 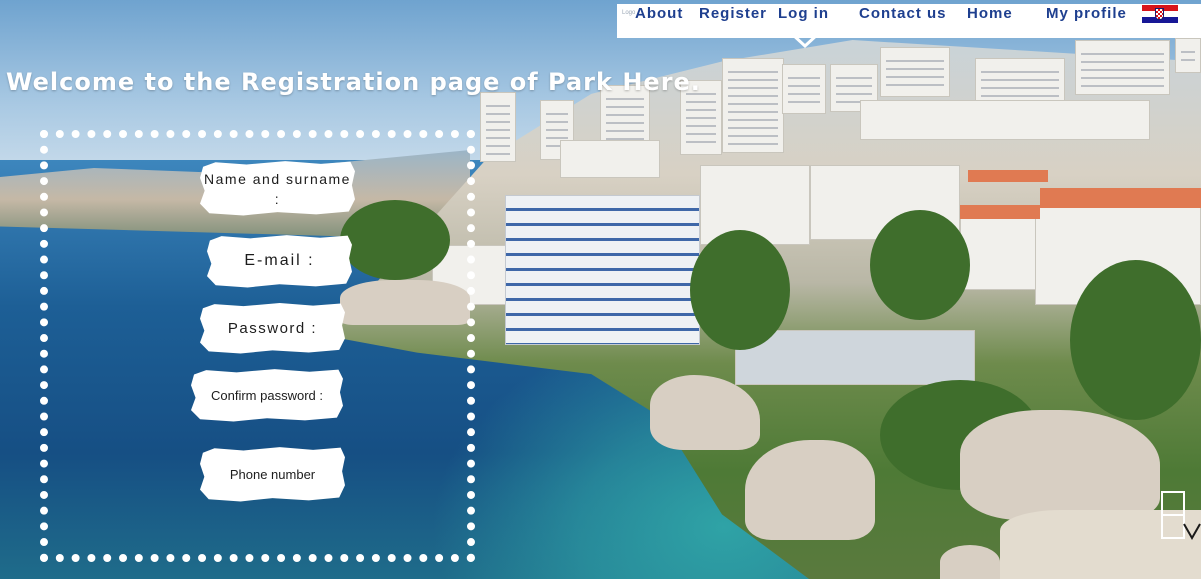 What do you see at coordinates (1086, 13) in the screenshot?
I see `nav-link-my-profile: My profile` at bounding box center [1086, 13].